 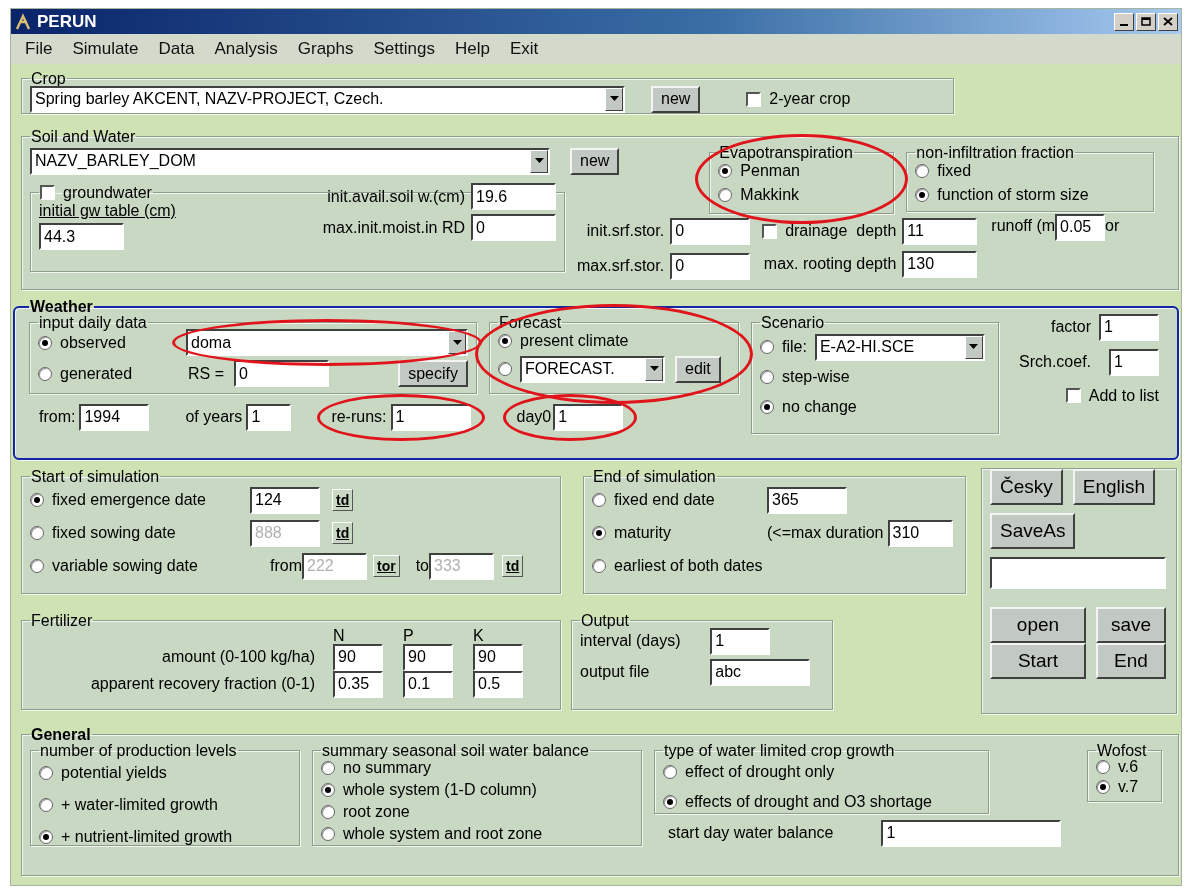 What do you see at coordinates (404, 49) in the screenshot?
I see `menu-item: Settings` at bounding box center [404, 49].